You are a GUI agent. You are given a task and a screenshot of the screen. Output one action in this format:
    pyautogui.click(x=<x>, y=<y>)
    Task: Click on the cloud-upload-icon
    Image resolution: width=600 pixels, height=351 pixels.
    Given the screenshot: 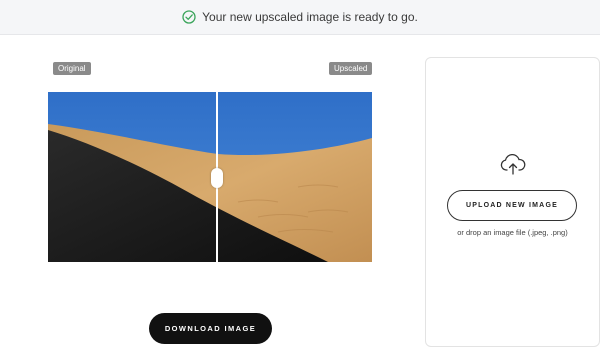 What is the action you would take?
    pyautogui.click(x=513, y=165)
    